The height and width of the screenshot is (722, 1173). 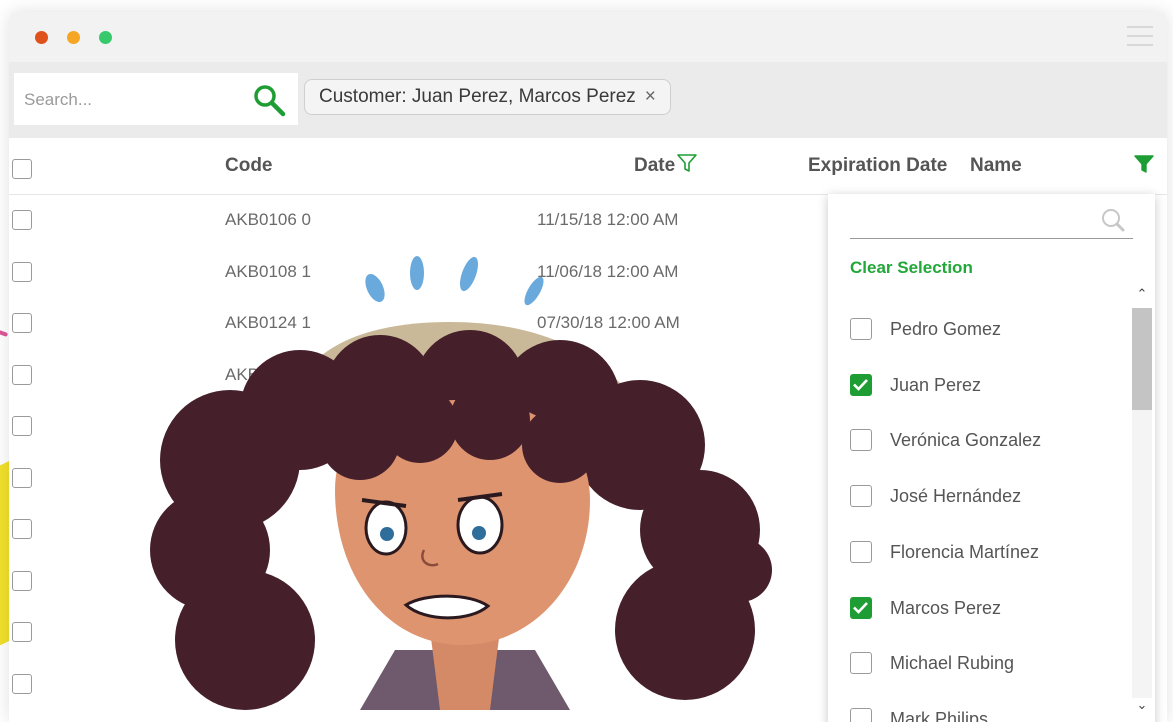 I want to click on chevron-down-icon: ⌄, so click(x=1142, y=705).